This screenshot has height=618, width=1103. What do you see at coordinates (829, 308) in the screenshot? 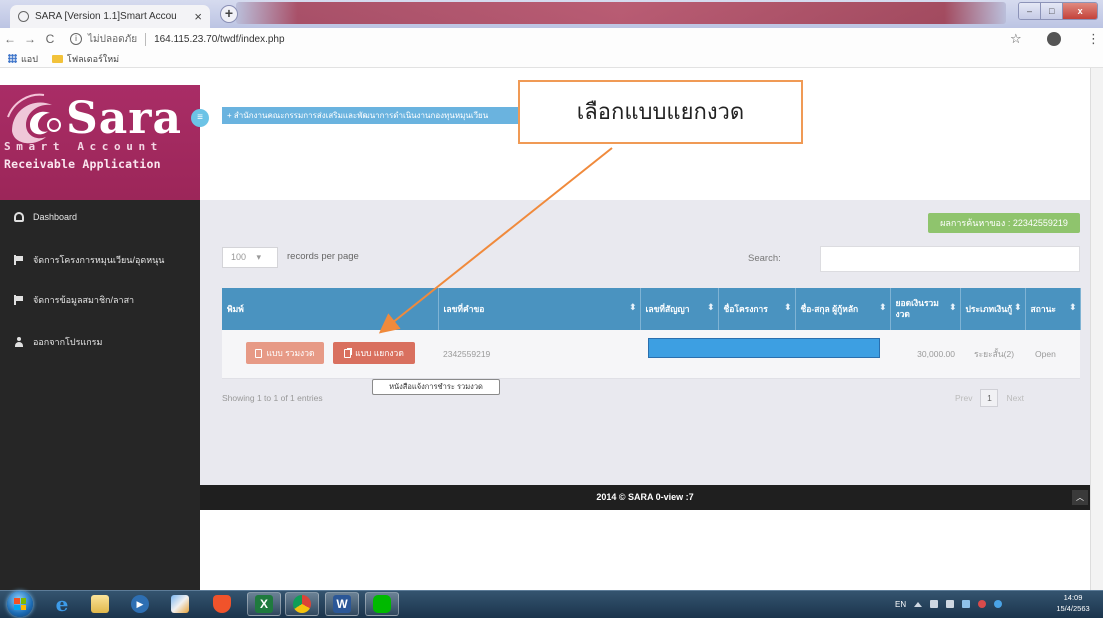
I see `header-label: ชื่อ-สกุล ผู้กู้หลัก` at bounding box center [829, 308].